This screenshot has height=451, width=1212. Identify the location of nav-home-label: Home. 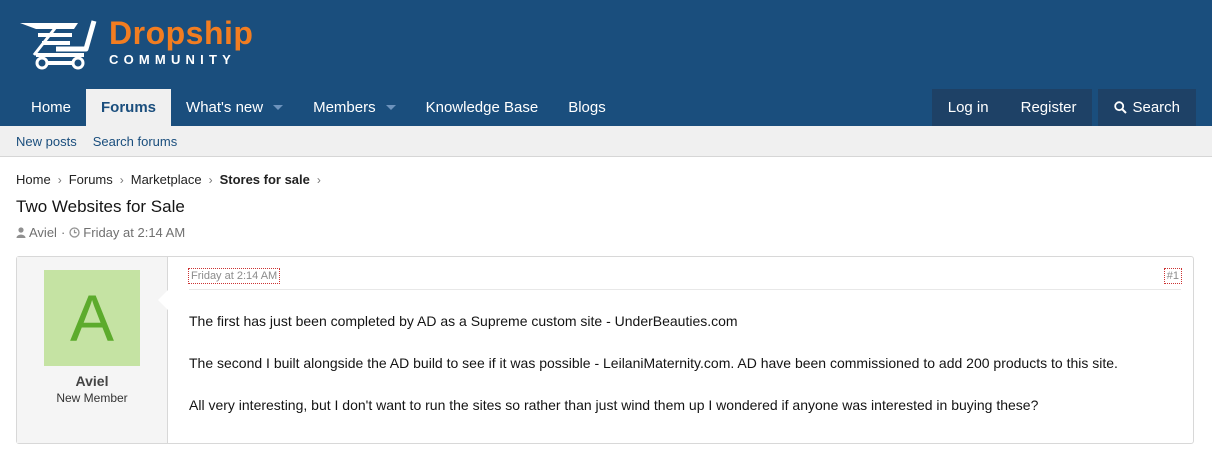
(51, 107).